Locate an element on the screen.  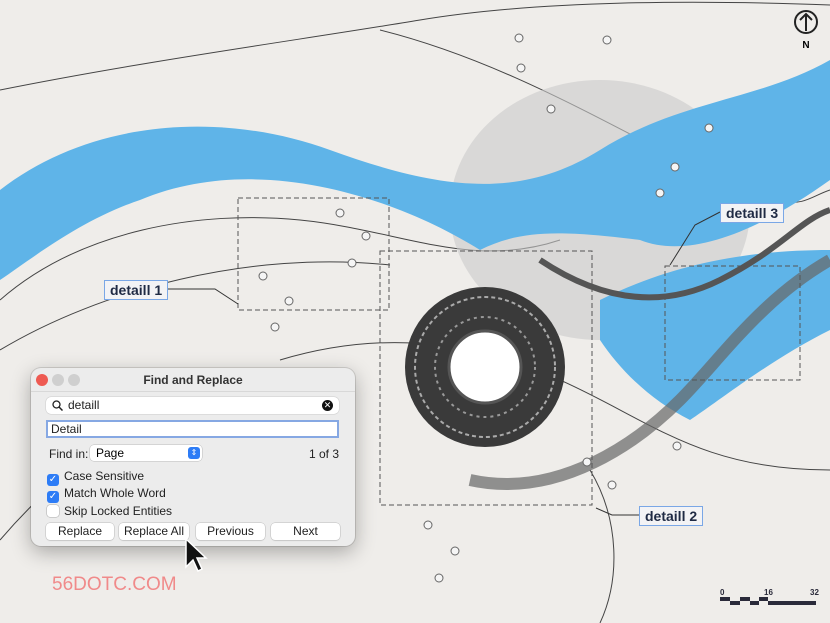
scale-bar: 0 16 32 is located at coordinates (769, 596).